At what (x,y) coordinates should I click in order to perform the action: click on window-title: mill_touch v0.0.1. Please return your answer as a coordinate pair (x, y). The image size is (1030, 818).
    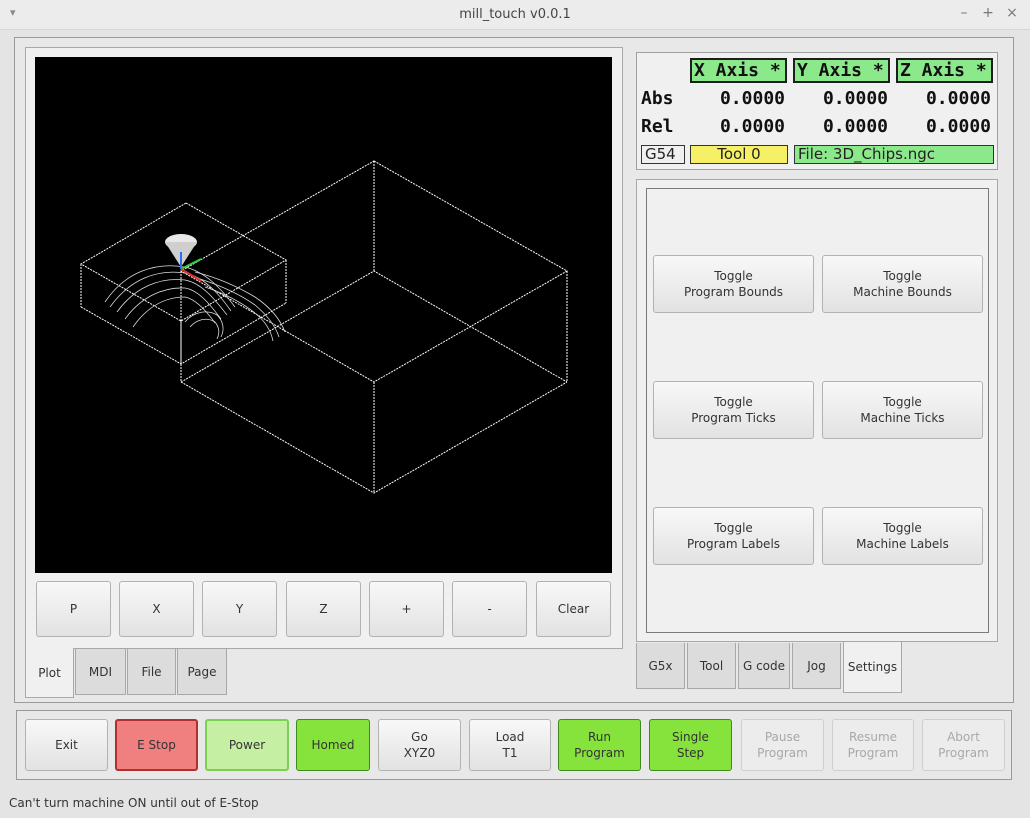
    Looking at the image, I should click on (515, 14).